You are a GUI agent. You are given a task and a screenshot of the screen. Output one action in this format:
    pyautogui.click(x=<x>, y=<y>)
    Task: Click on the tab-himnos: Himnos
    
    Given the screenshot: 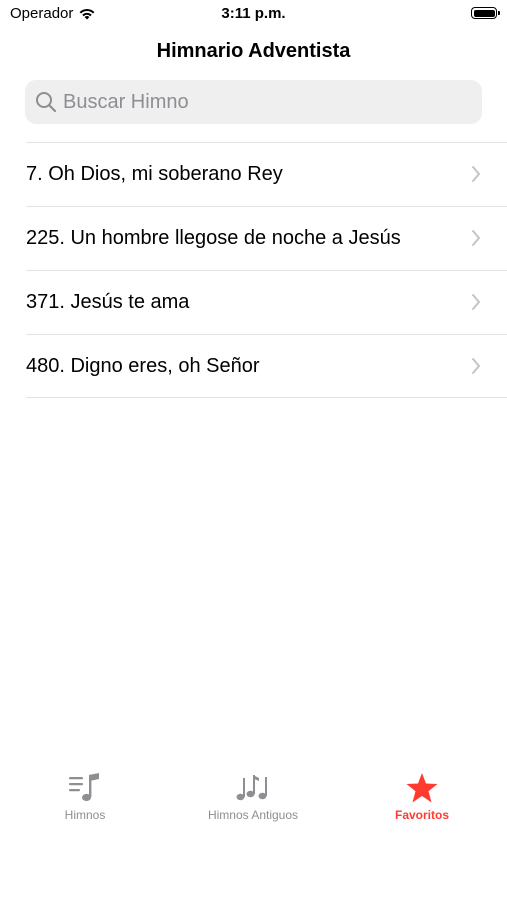 What is the action you would take?
    pyautogui.click(x=85, y=797)
    